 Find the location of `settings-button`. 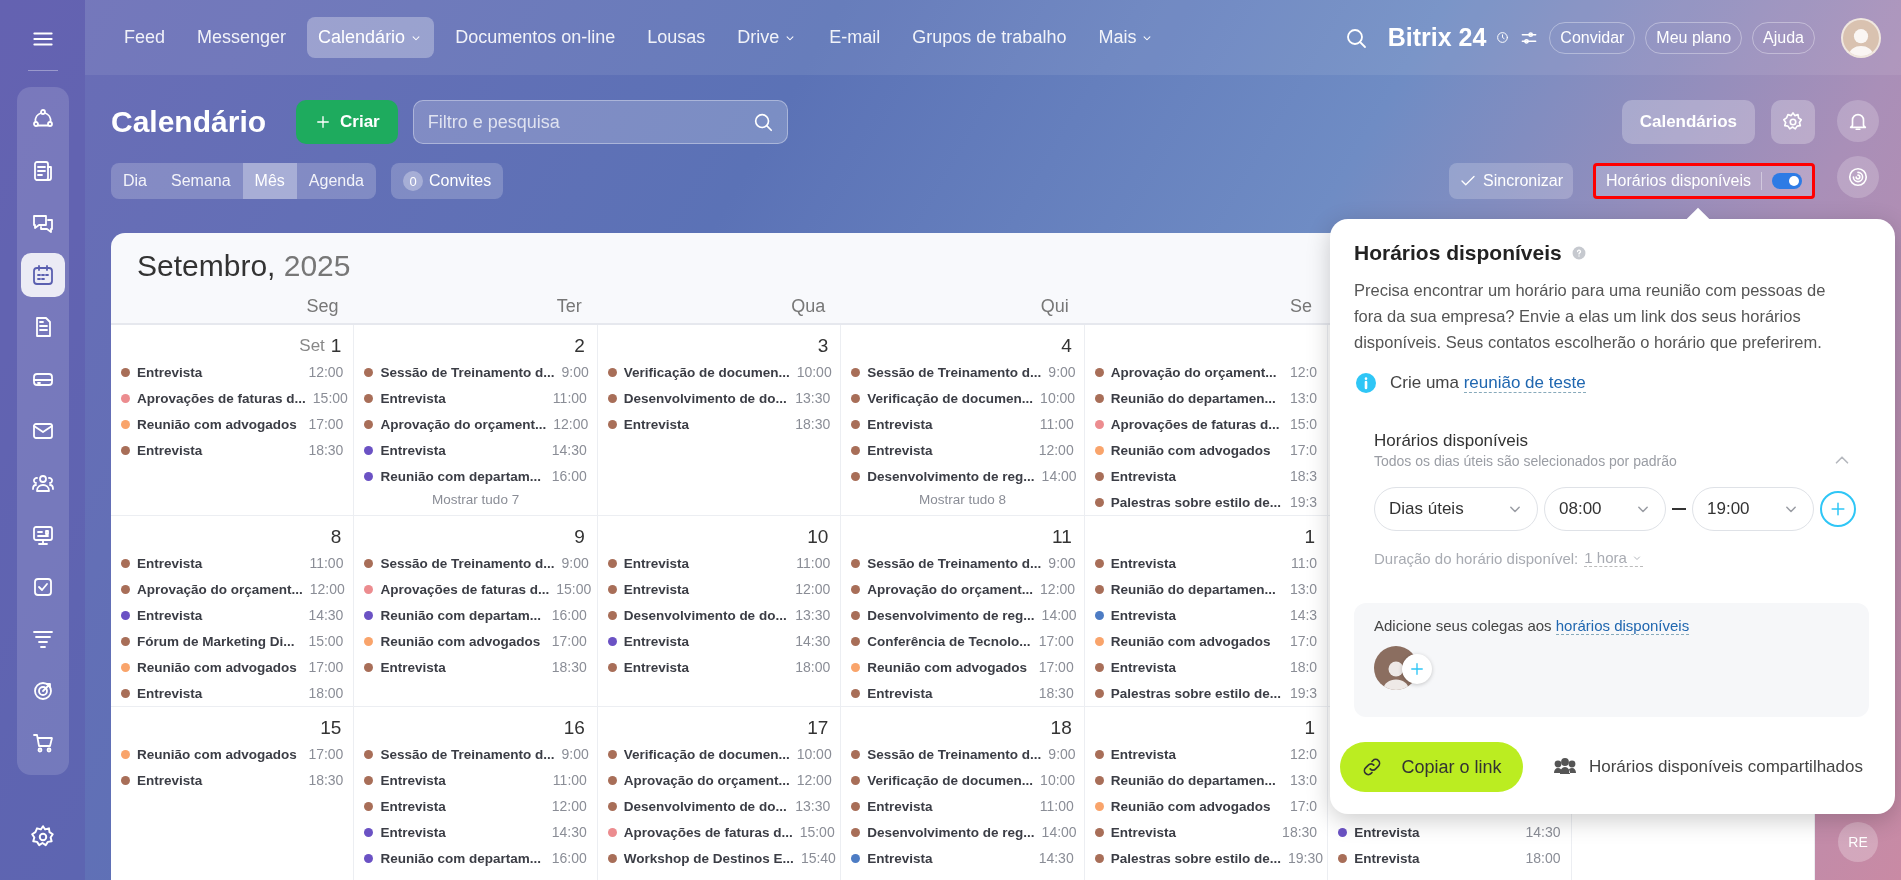

settings-button is located at coordinates (1793, 122).